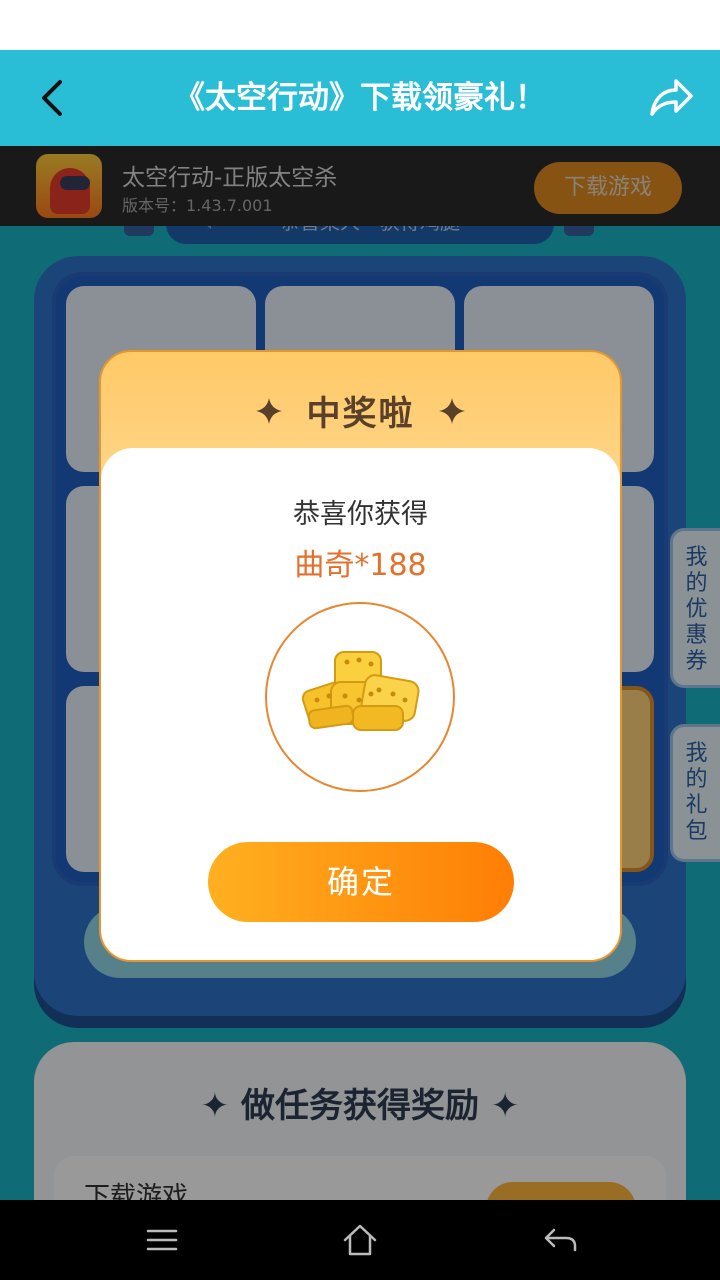  I want to click on confirm-button: 确定, so click(361, 882).